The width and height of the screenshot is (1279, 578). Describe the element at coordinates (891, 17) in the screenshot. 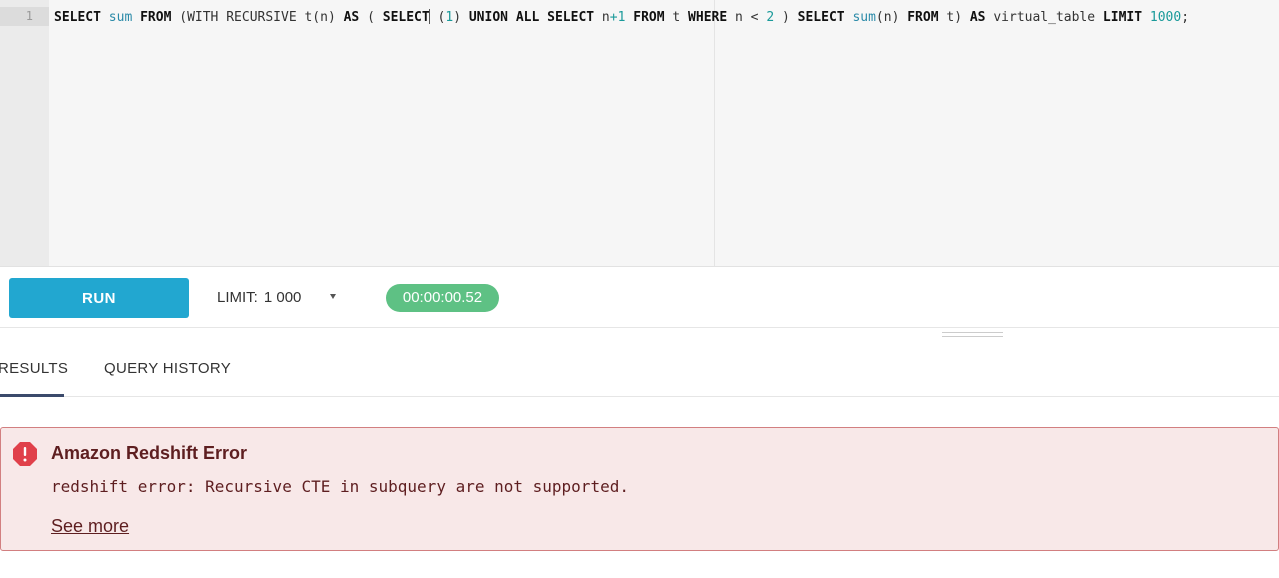

I see `code-token: (n)` at that location.